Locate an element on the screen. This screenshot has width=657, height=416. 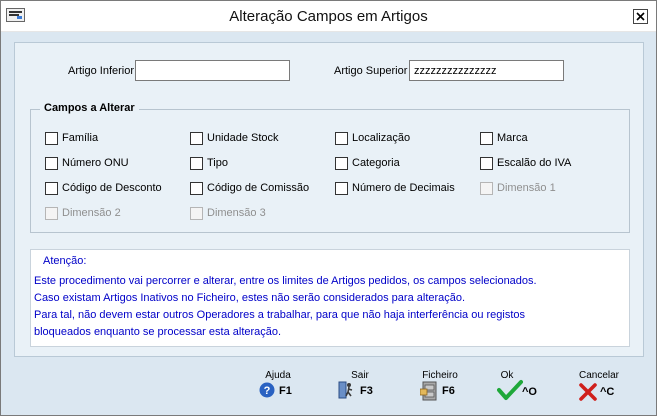
window-title: Alteração Campos em Artigos is located at coordinates (328, 16).